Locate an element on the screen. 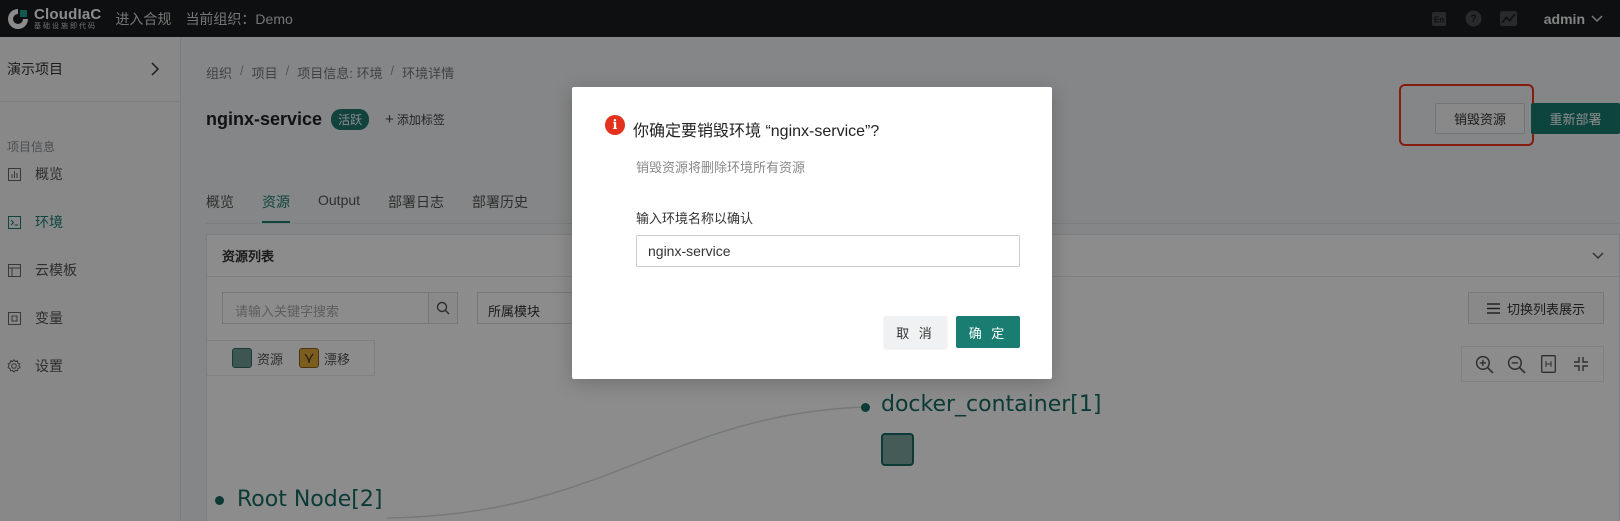  confirm-button: 确 定 is located at coordinates (988, 332).